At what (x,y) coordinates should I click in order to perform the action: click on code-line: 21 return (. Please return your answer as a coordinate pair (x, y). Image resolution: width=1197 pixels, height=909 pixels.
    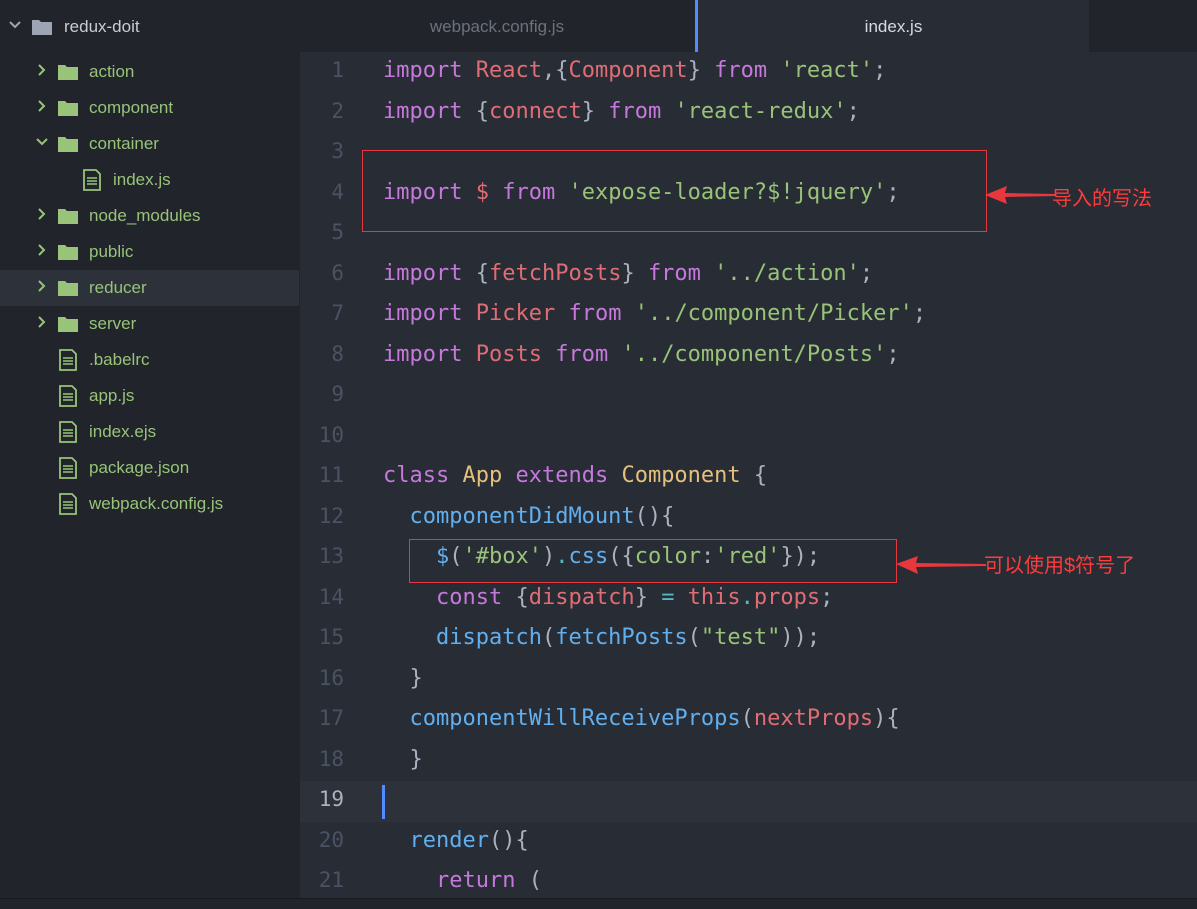
    Looking at the image, I should click on (748, 880).